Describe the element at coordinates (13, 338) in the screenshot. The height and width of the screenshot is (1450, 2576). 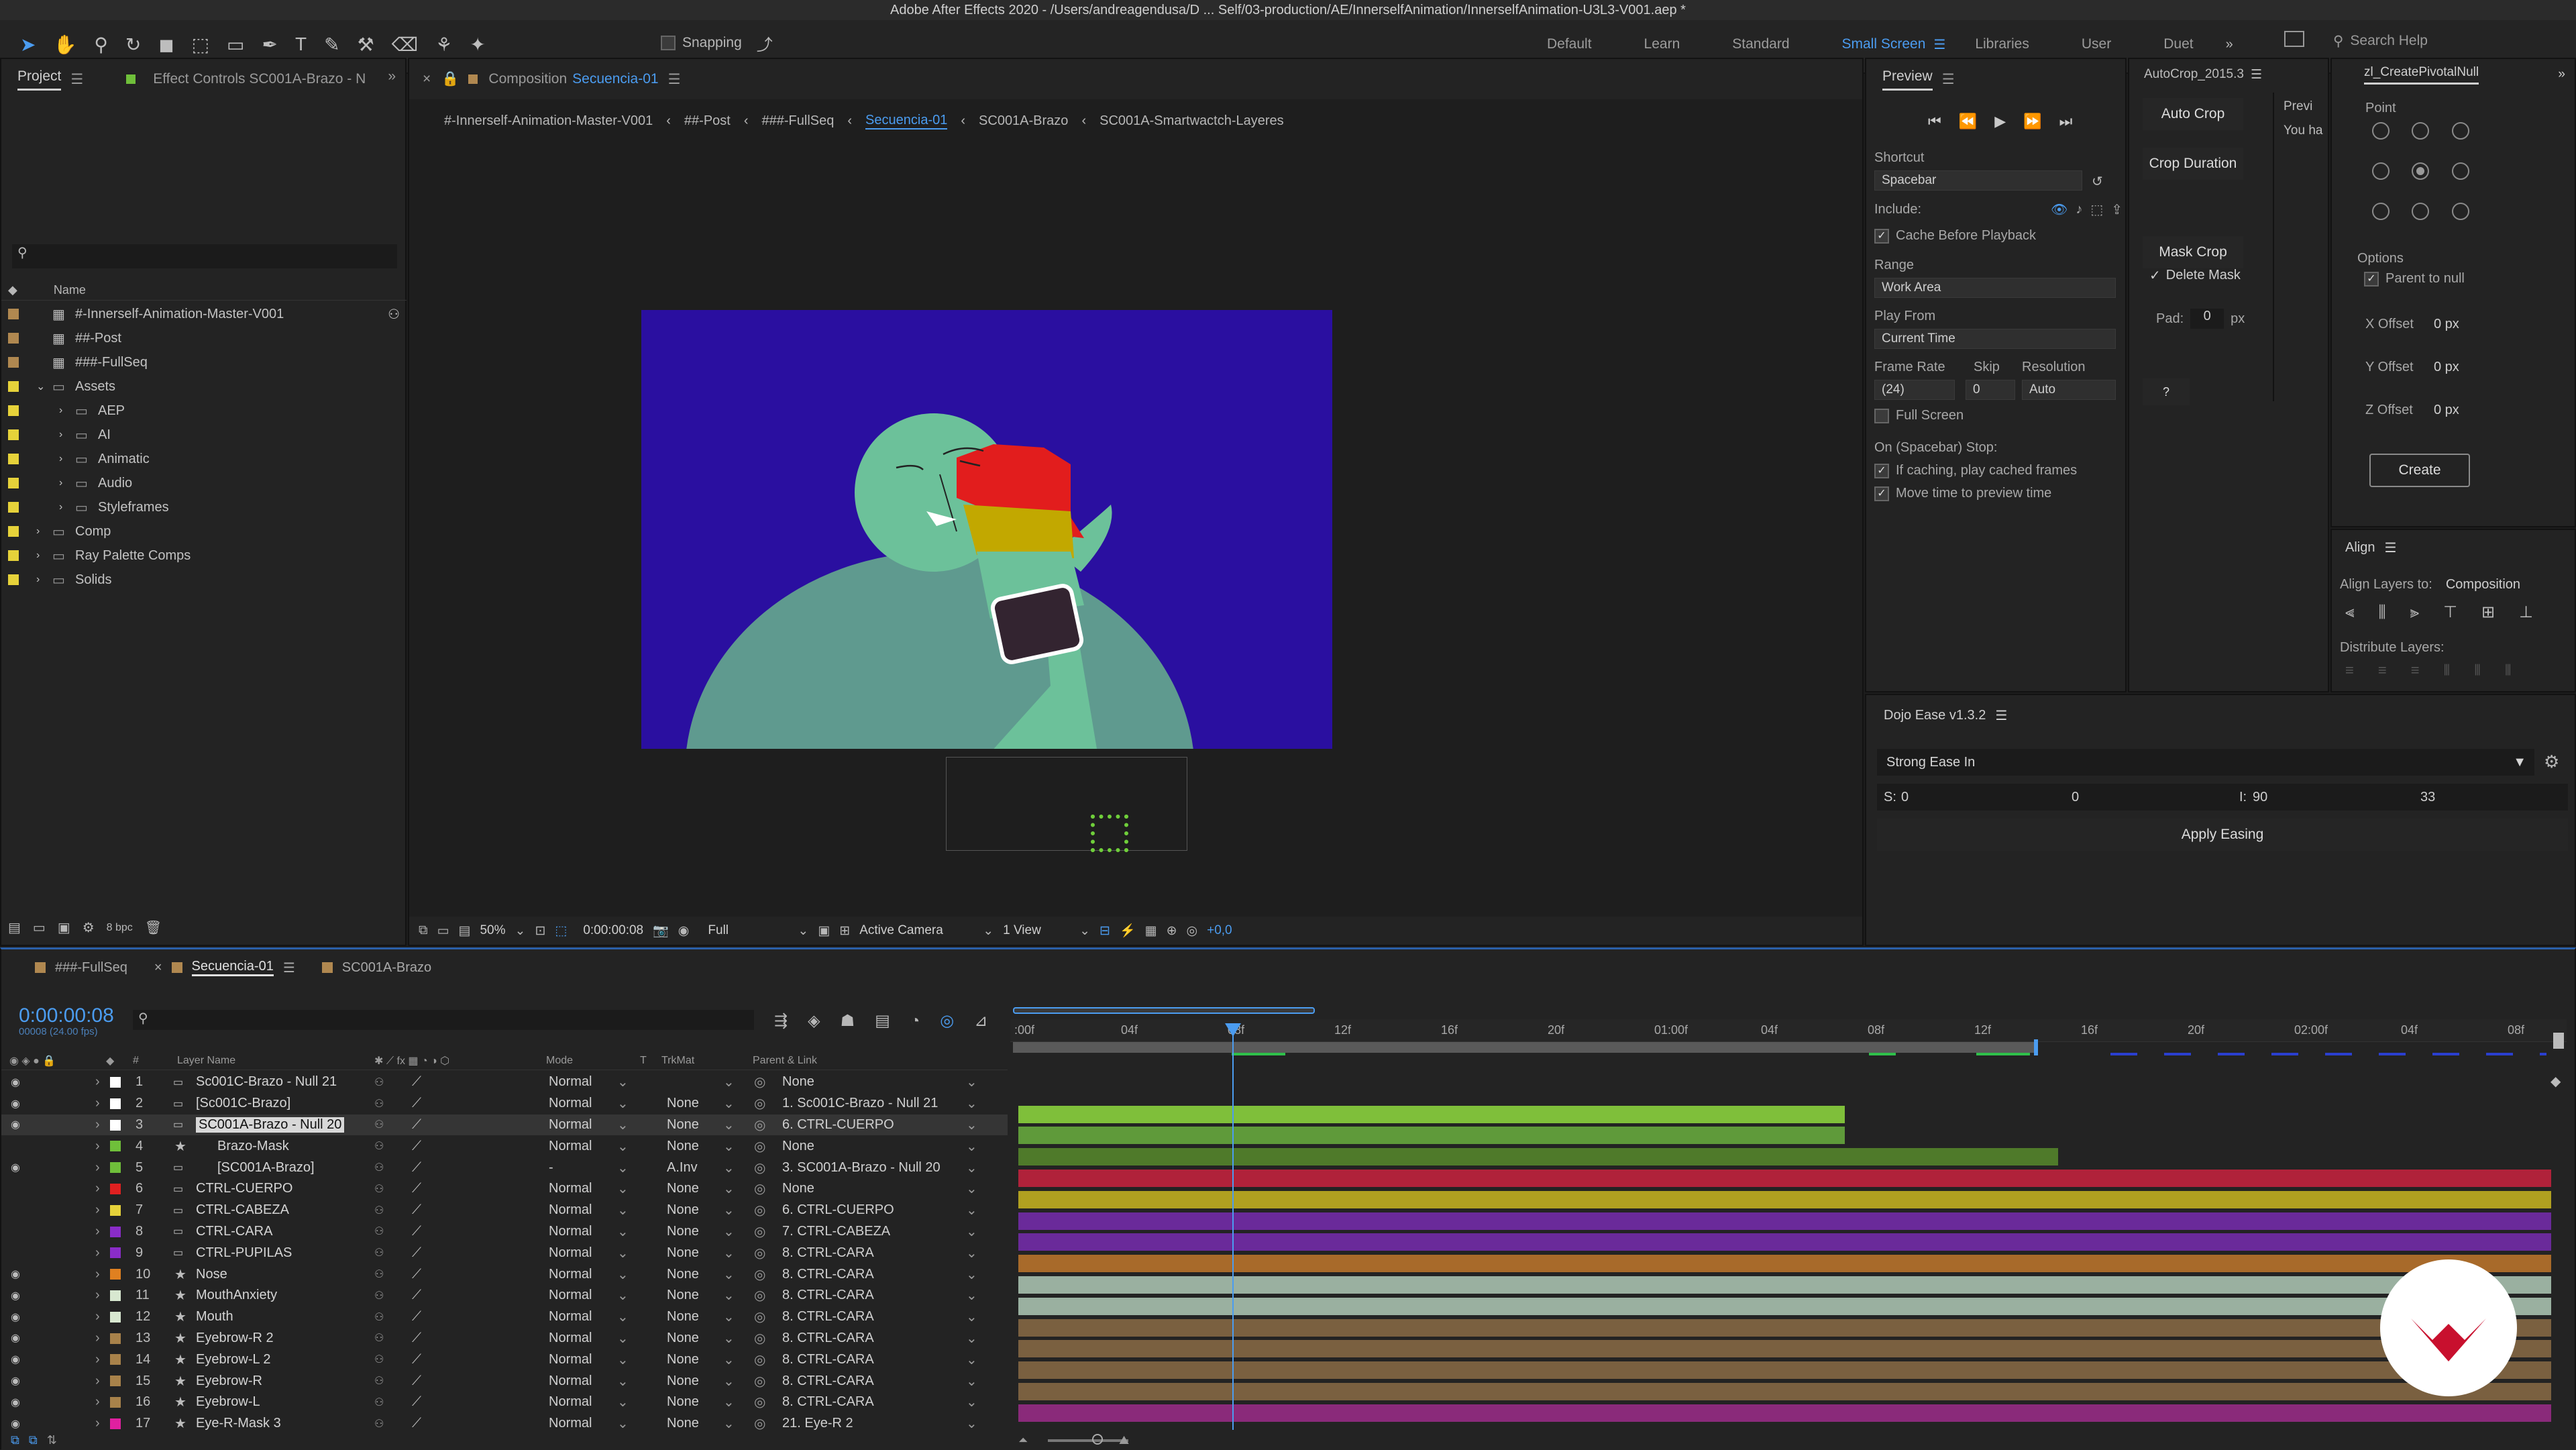
I see `label-color-swatch` at that location.